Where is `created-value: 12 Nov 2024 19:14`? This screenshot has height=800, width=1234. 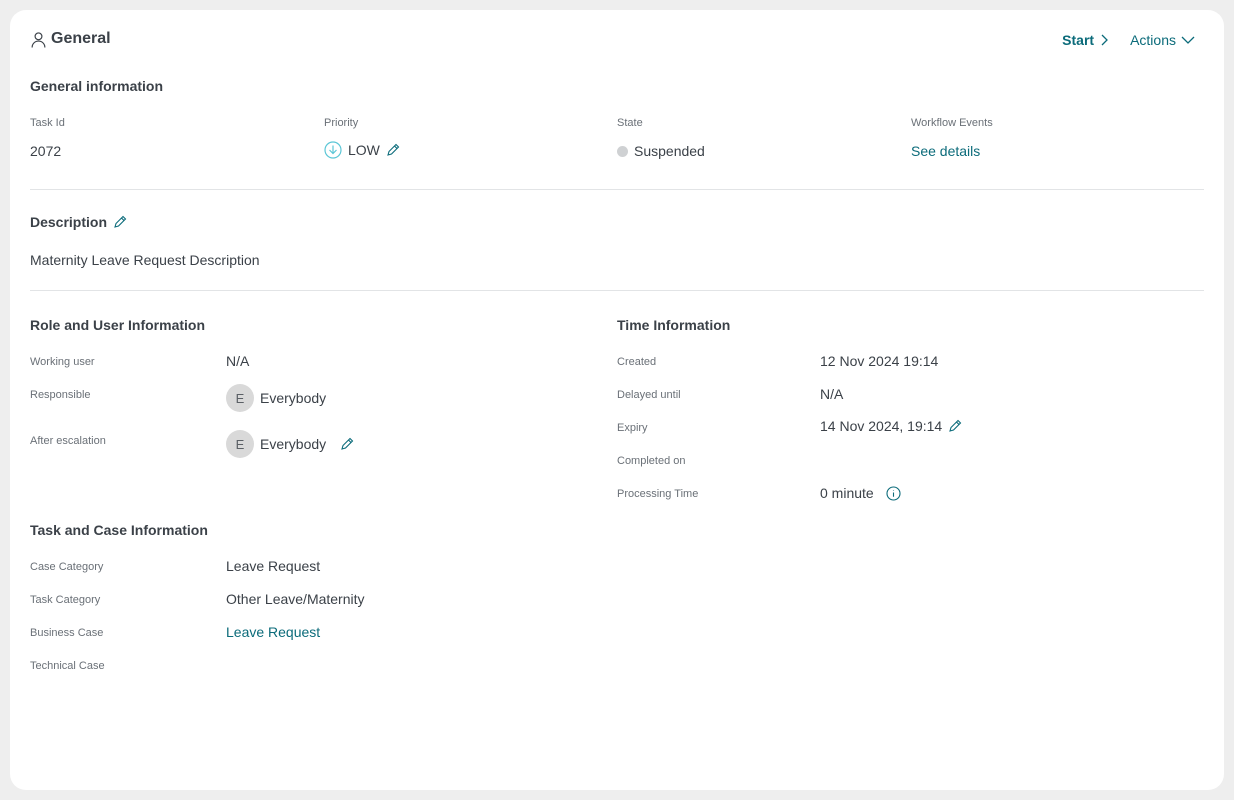 created-value: 12 Nov 2024 19:14 is located at coordinates (879, 361).